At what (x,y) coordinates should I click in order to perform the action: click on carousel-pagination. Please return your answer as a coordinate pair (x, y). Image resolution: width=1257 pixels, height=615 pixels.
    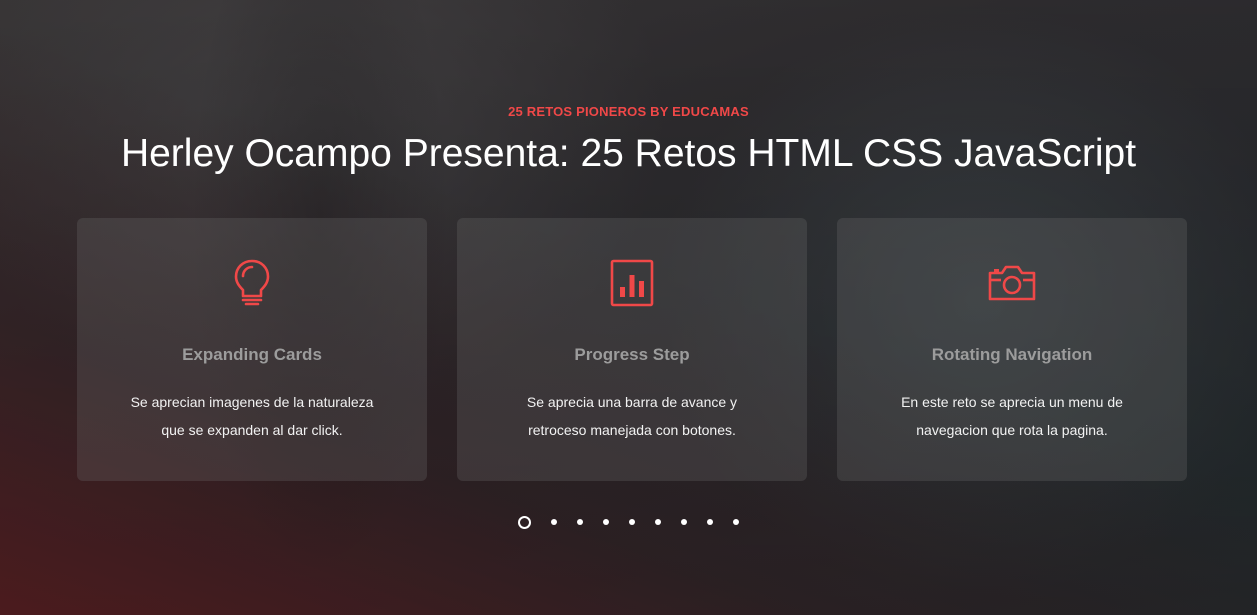
    Looking at the image, I should click on (628, 522).